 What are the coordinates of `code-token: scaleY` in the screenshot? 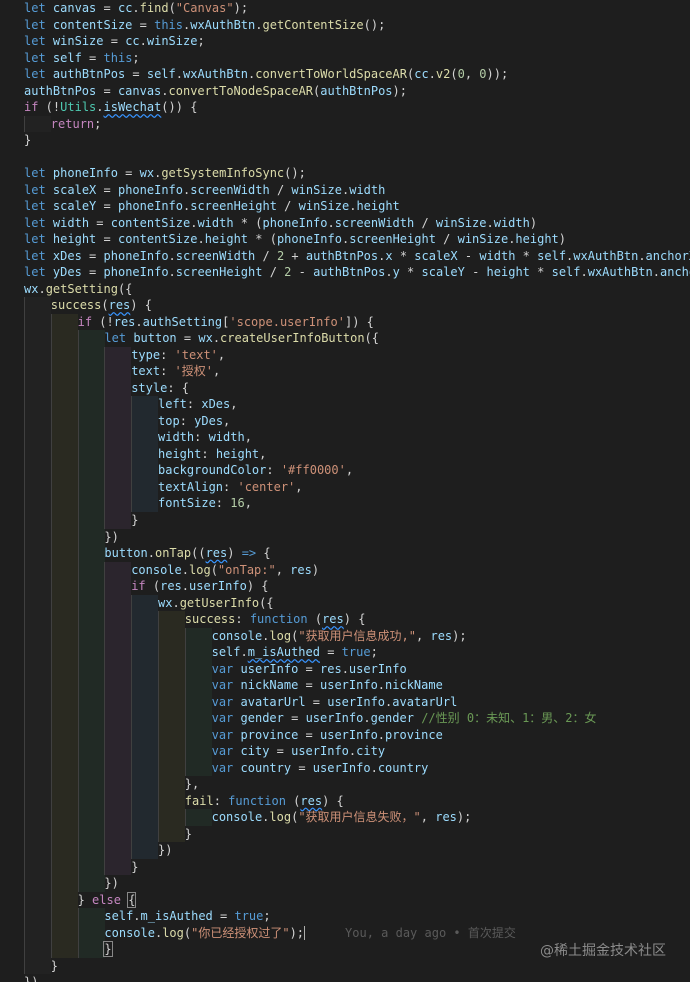 It's located at (74, 206).